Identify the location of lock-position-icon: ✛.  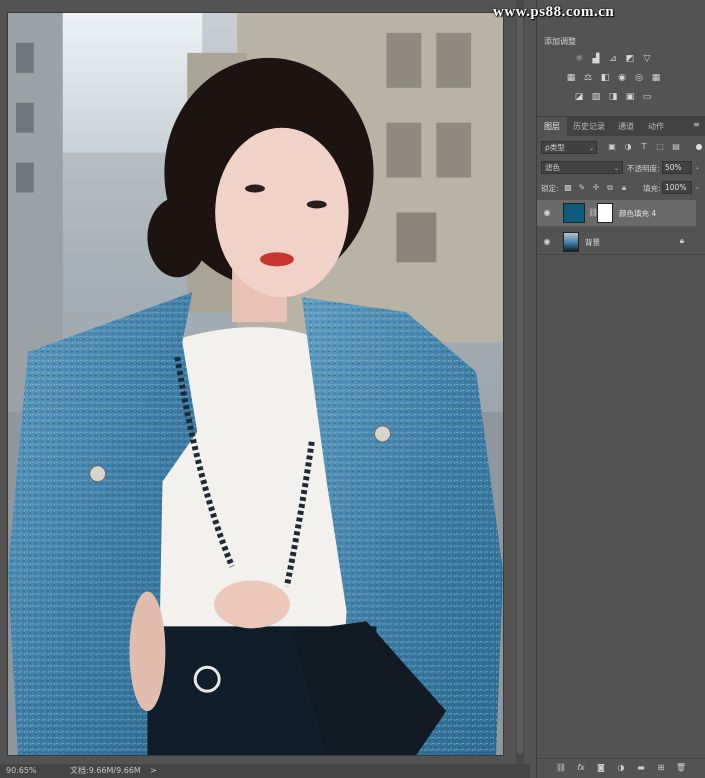
(596, 187).